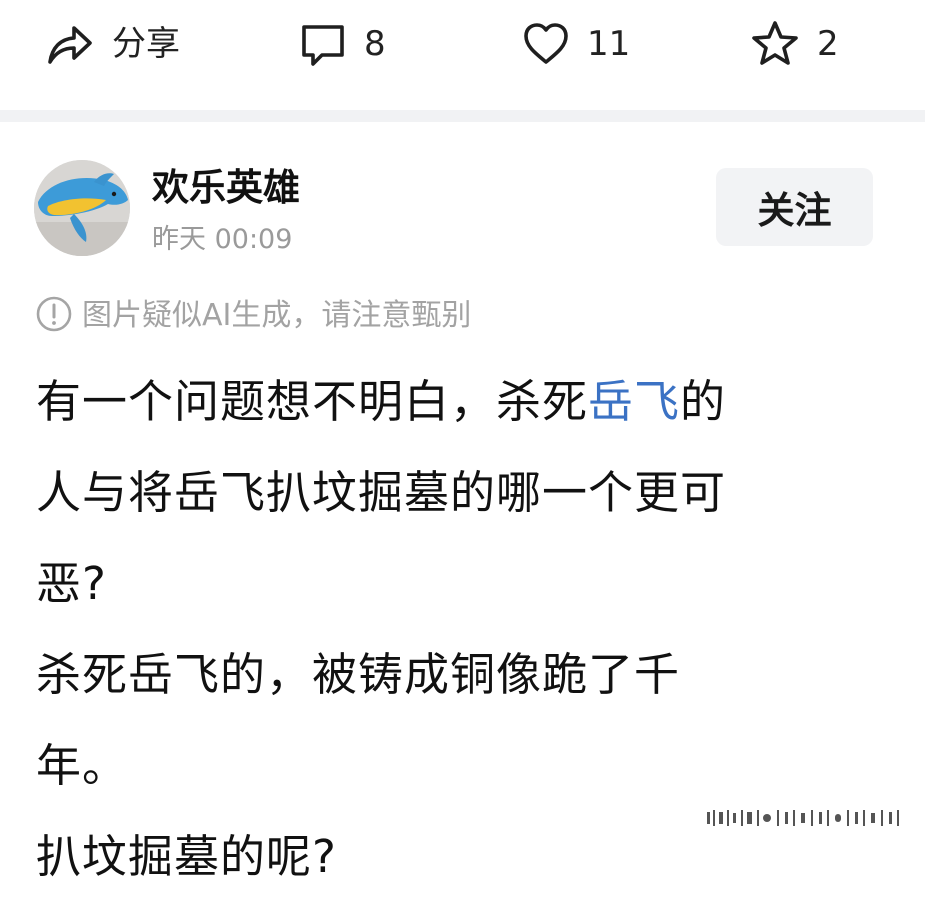 This screenshot has height=902, width=925. I want to click on share-icon, so click(70, 44).